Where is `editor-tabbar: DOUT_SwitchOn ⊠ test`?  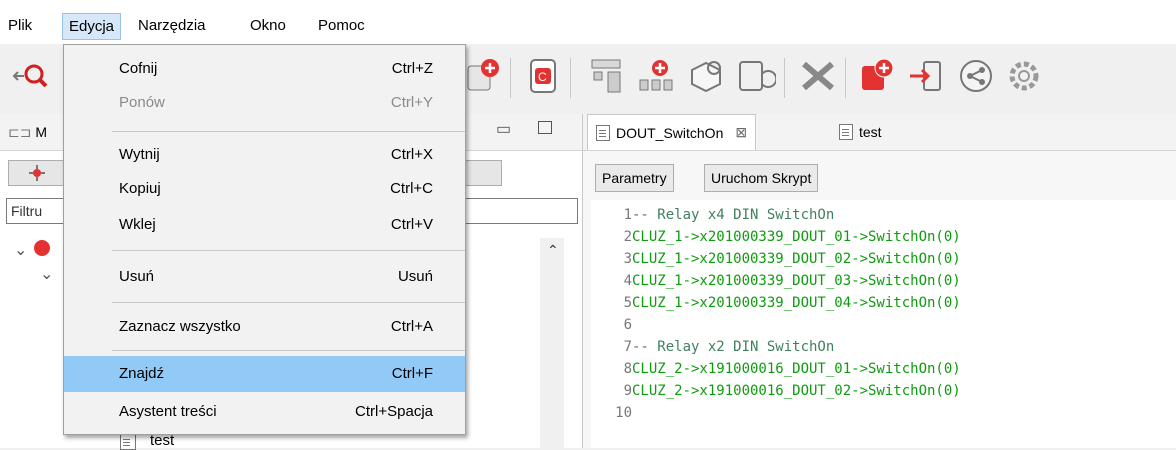
editor-tabbar: DOUT_SwitchOn ⊠ test is located at coordinates (879, 132).